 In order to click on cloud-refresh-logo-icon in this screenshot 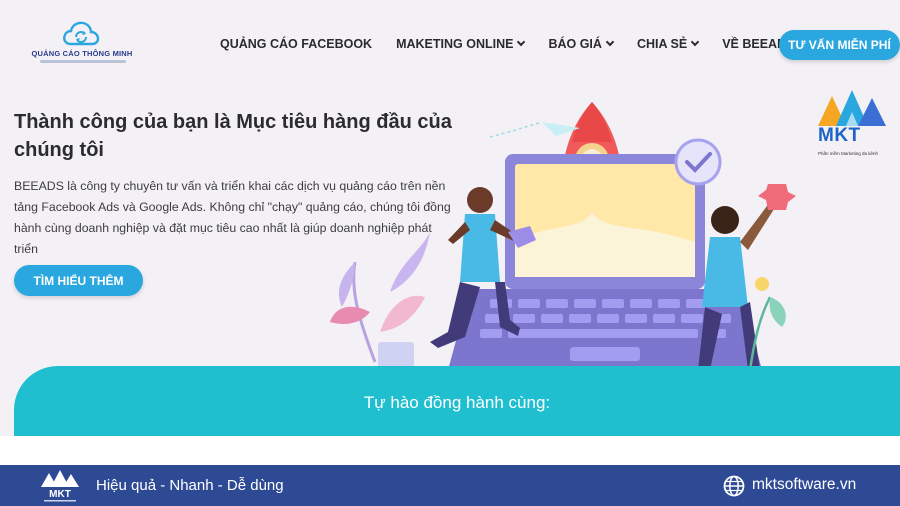, I will do `click(81, 33)`.